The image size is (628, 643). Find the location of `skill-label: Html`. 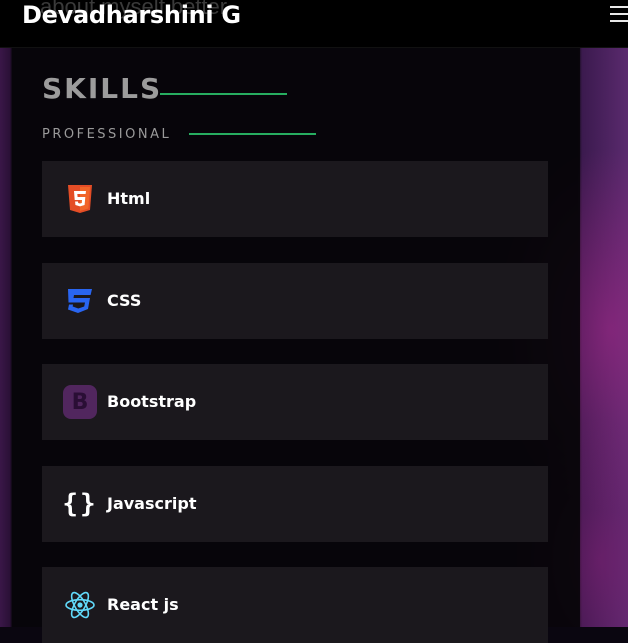

skill-label: Html is located at coordinates (129, 198).